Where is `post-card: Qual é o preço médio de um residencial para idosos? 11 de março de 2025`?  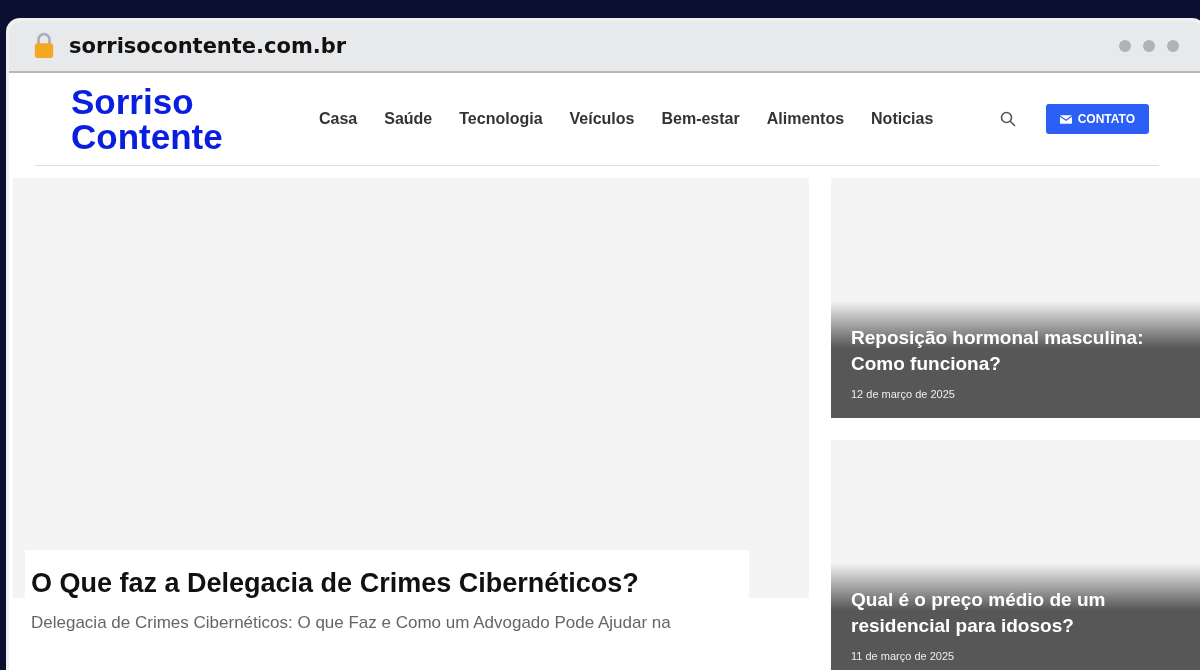
post-card: Qual é o preço médio de um residencial para idosos? 11 de março de 2025 is located at coordinates (1015, 555).